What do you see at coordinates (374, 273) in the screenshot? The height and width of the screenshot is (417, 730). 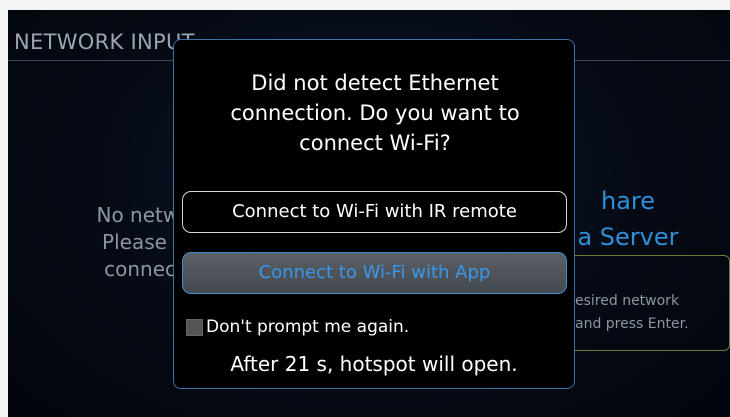 I see `connect-wifi-app-button: Connect to Wi-Fi with App` at bounding box center [374, 273].